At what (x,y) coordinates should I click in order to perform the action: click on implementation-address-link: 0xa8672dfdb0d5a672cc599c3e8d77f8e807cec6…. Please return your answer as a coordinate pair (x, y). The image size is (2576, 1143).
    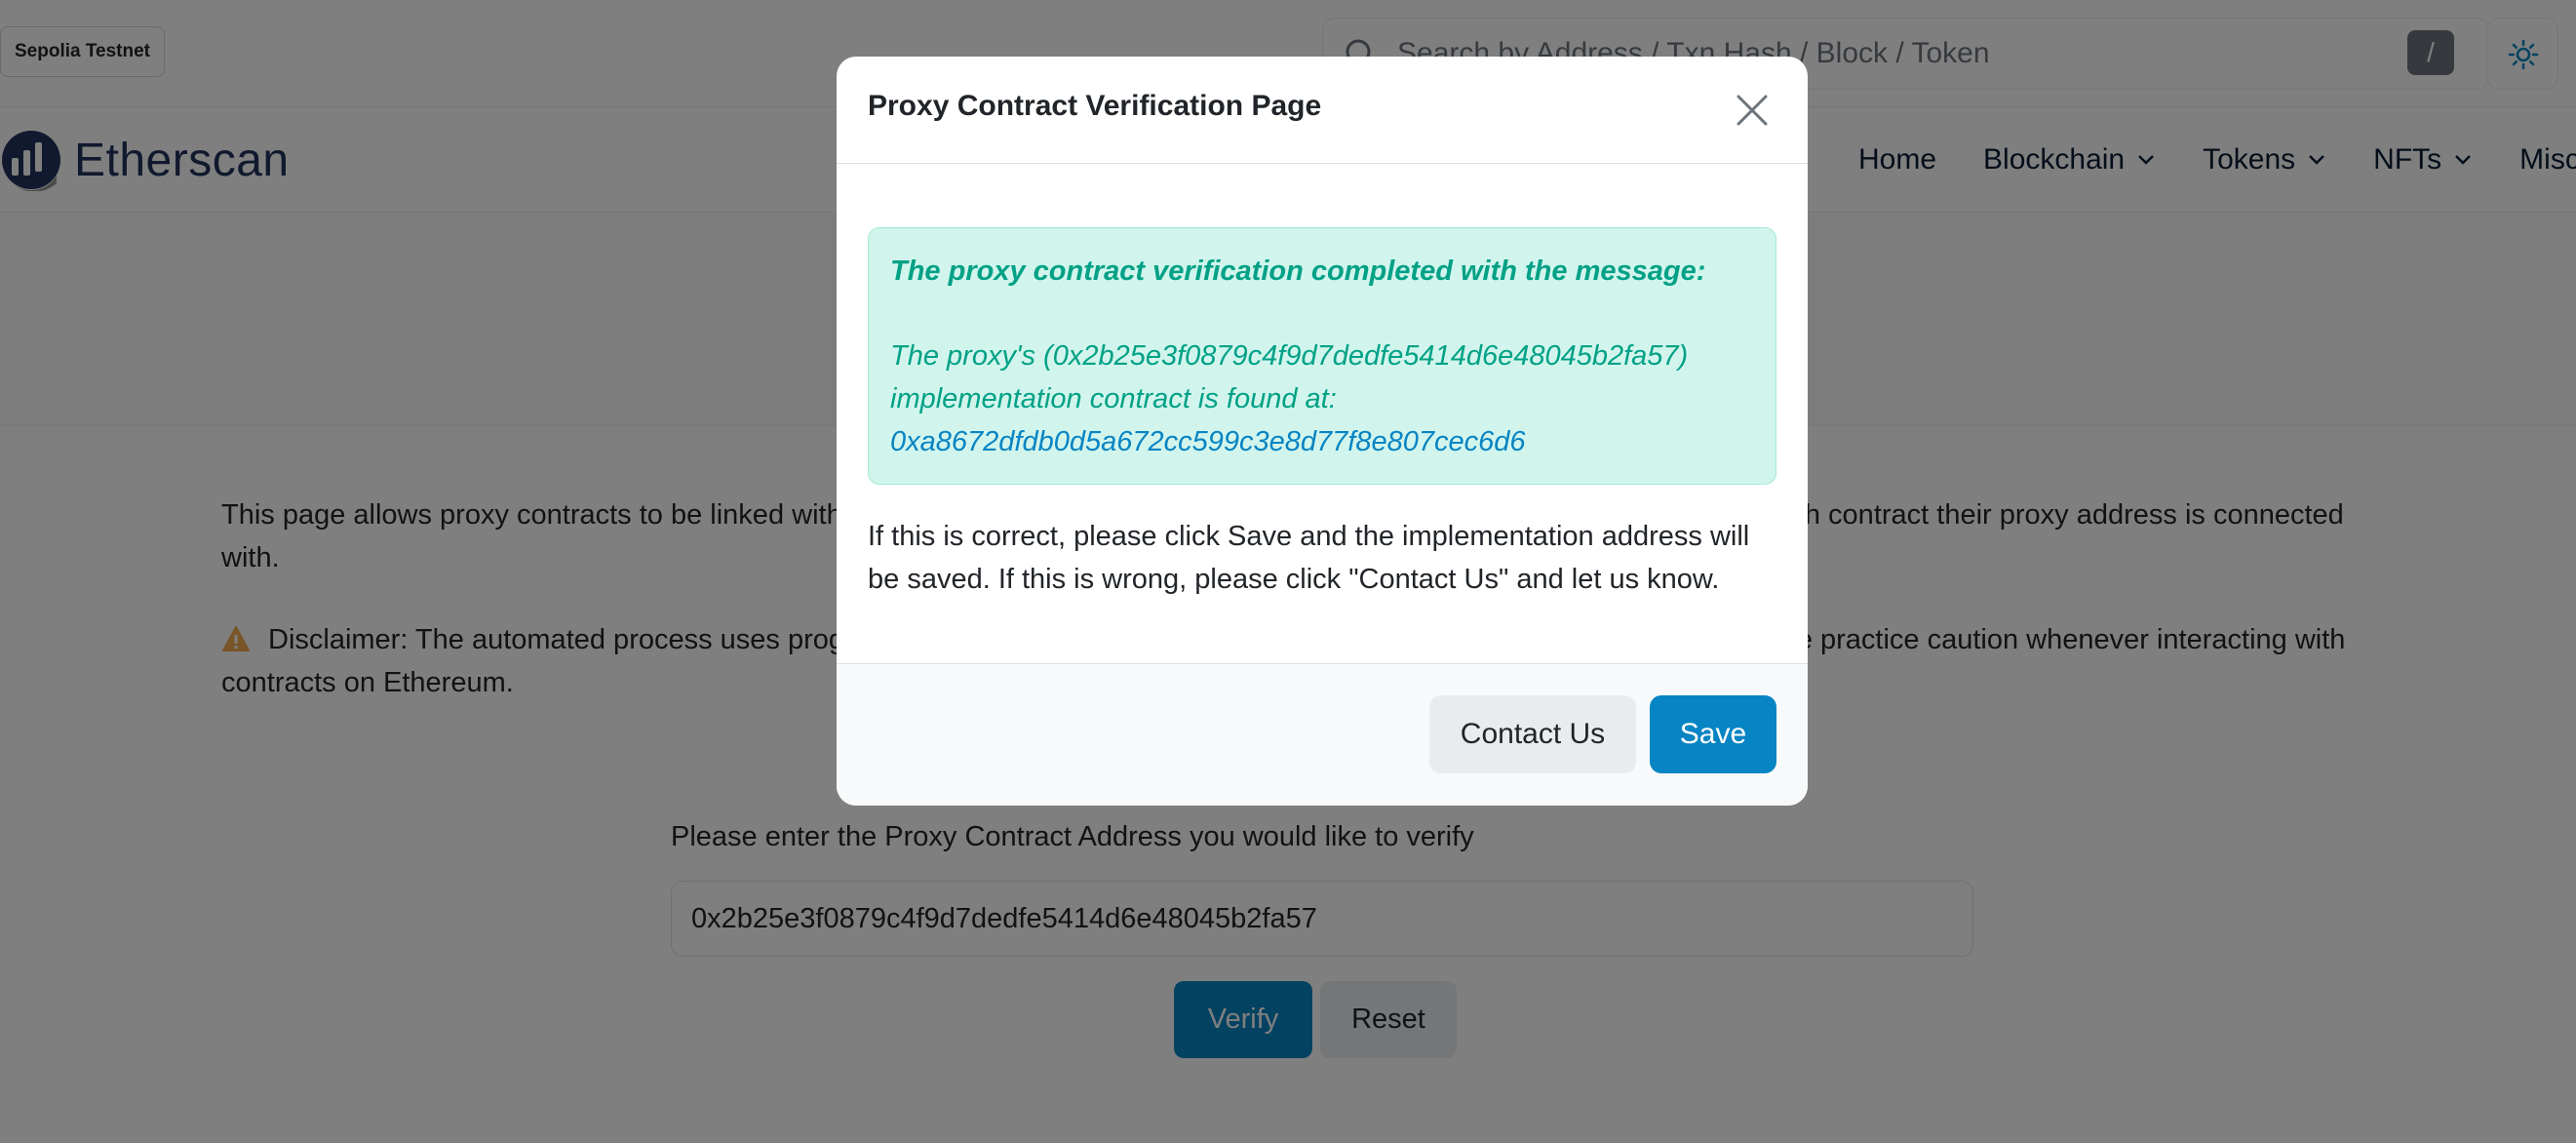
    Looking at the image, I should click on (1207, 441).